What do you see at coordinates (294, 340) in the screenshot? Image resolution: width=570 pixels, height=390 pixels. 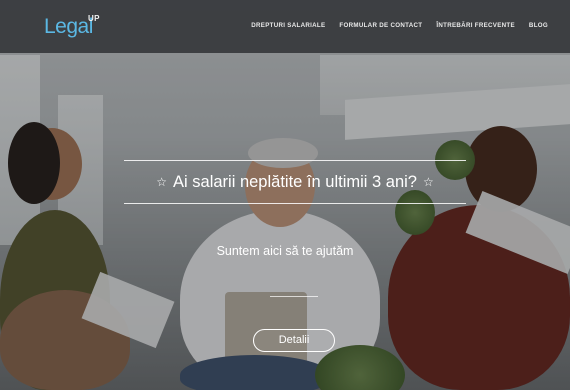 I see `details-button: Detalii` at bounding box center [294, 340].